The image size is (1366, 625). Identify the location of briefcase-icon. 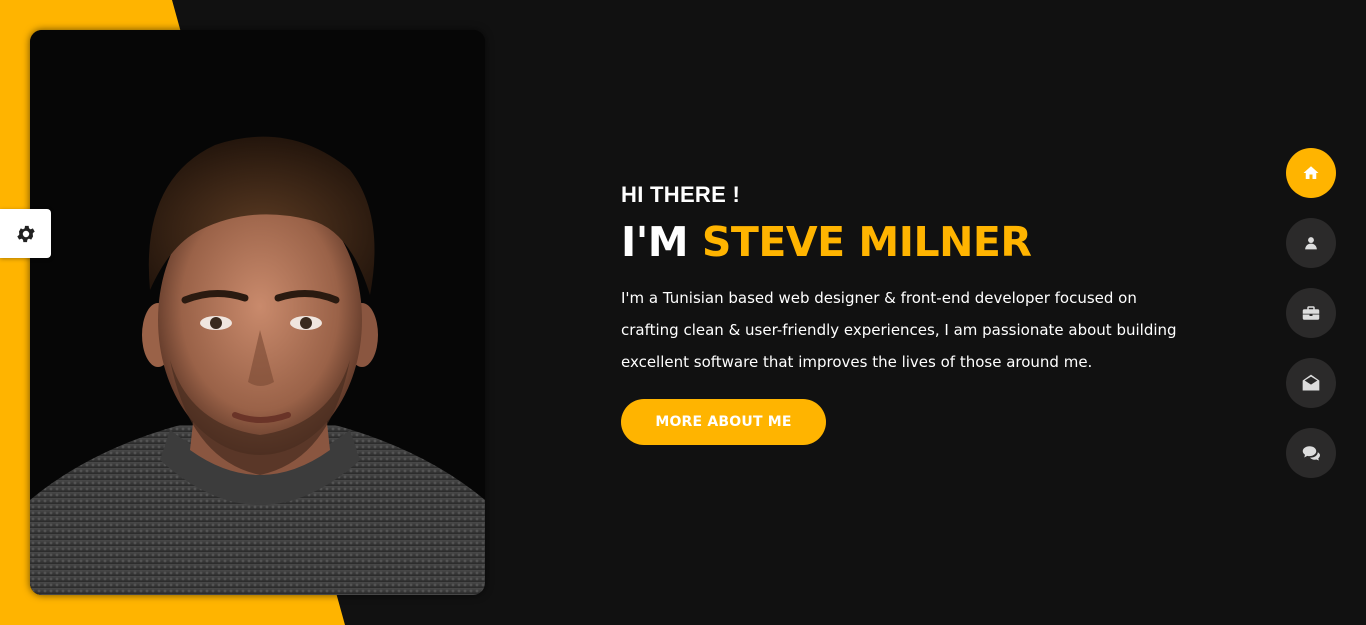
(1311, 313).